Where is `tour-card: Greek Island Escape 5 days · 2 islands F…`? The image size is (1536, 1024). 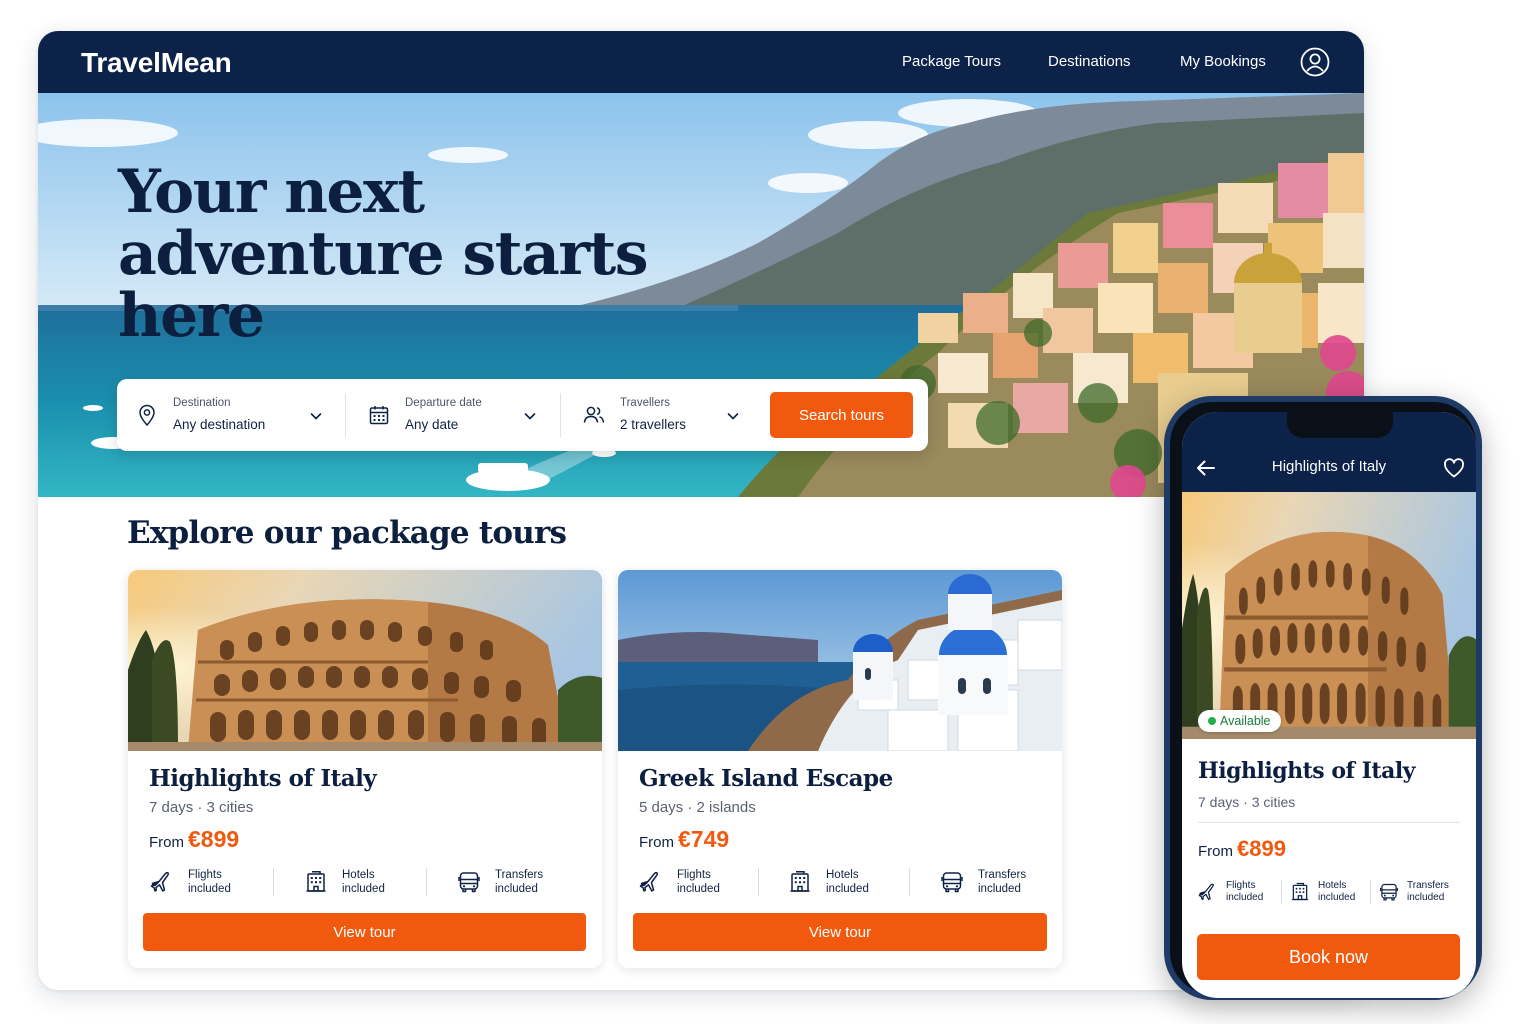 tour-card: Greek Island Escape 5 days · 2 islands F… is located at coordinates (840, 769).